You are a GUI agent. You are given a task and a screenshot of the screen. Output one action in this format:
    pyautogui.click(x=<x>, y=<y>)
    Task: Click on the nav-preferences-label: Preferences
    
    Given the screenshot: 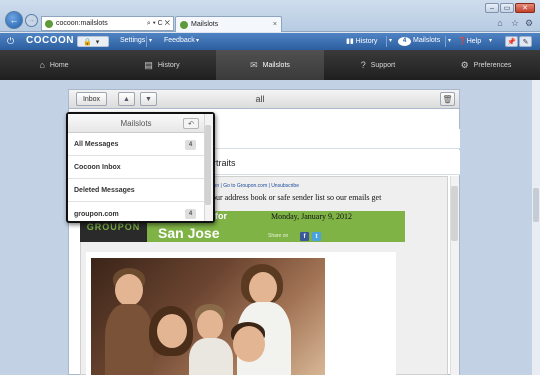 What is the action you would take?
    pyautogui.click(x=492, y=65)
    